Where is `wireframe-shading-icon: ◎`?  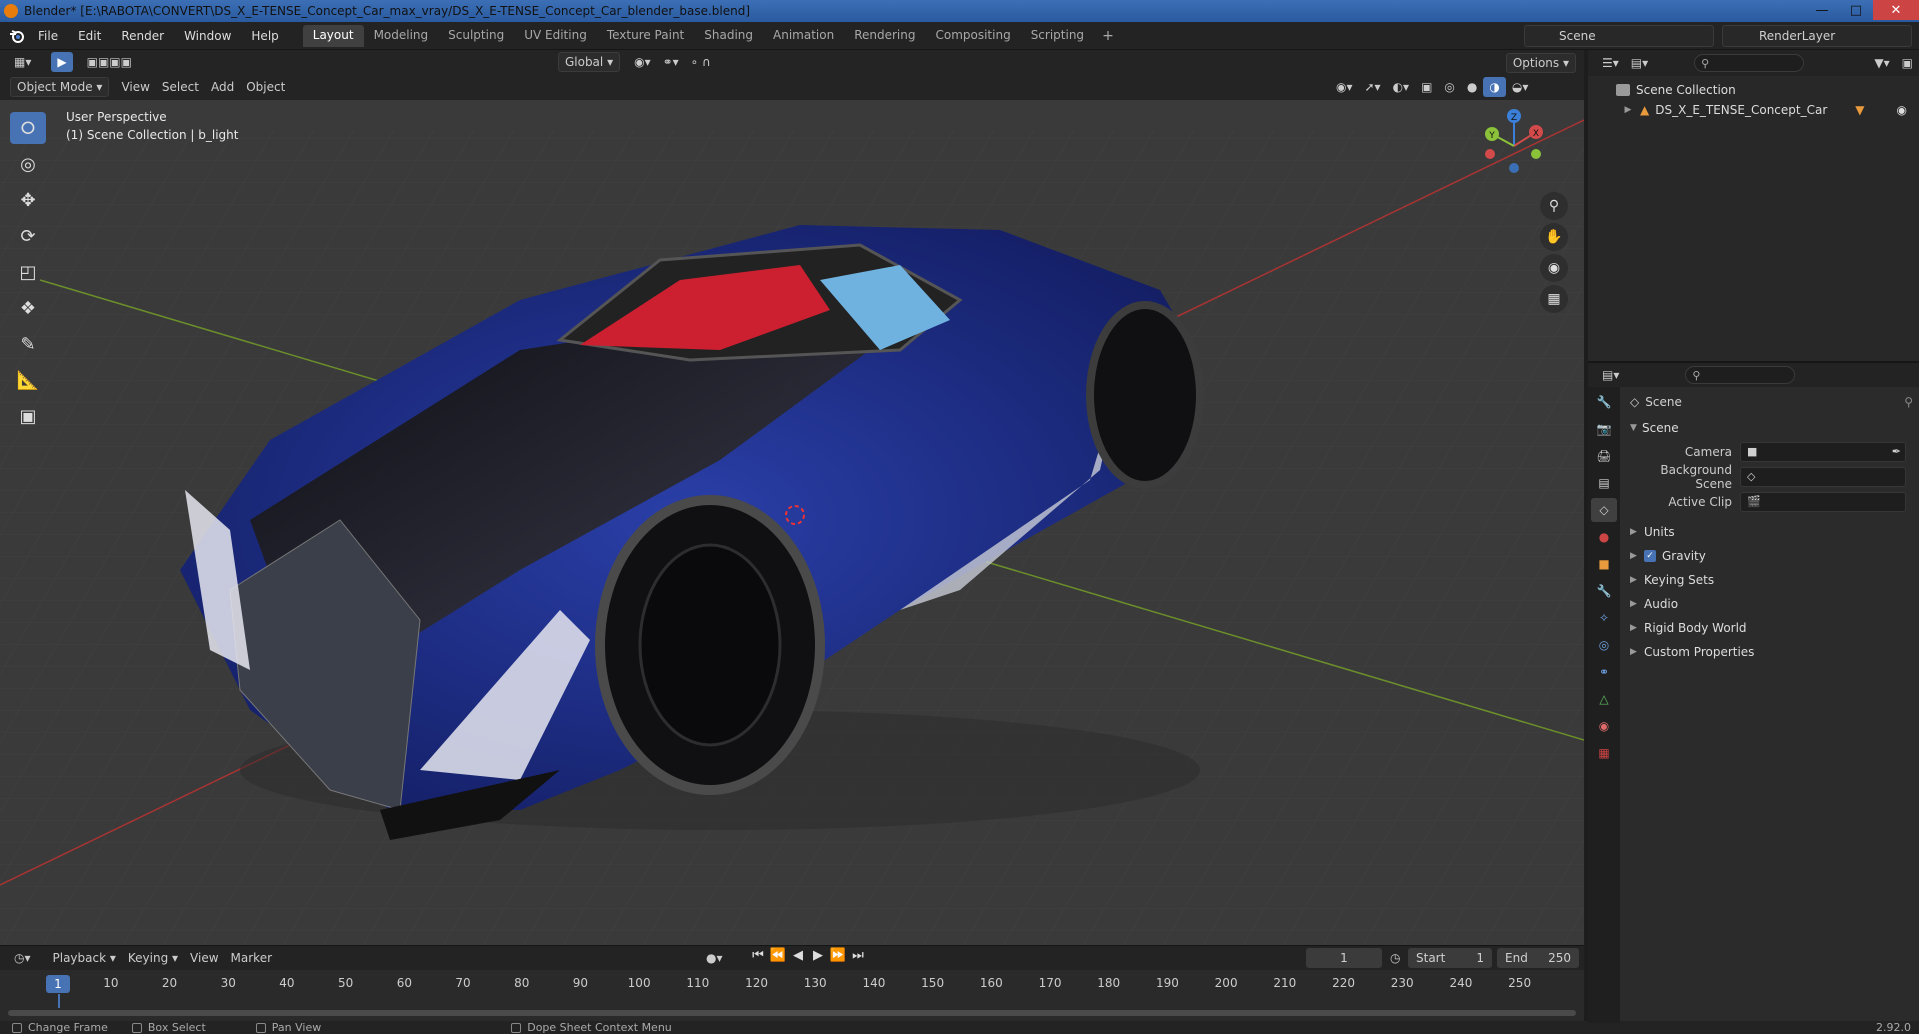
wireframe-shading-icon: ◎ is located at coordinates (1449, 87).